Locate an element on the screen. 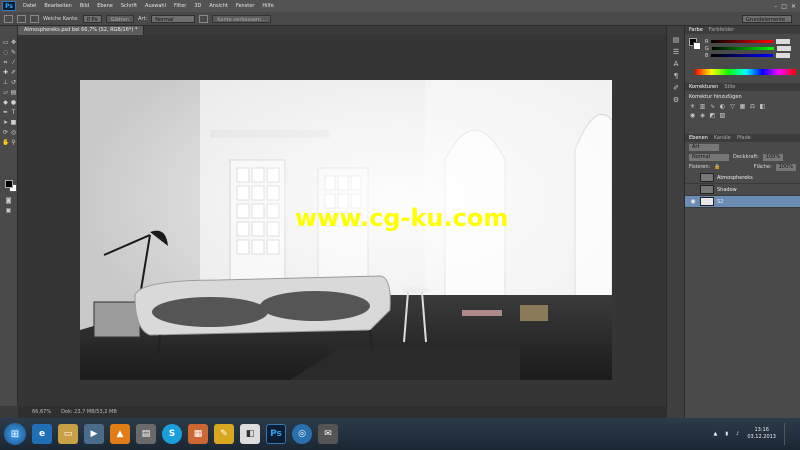 The image size is (800, 450). invert-icon: ◩ is located at coordinates (712, 116).